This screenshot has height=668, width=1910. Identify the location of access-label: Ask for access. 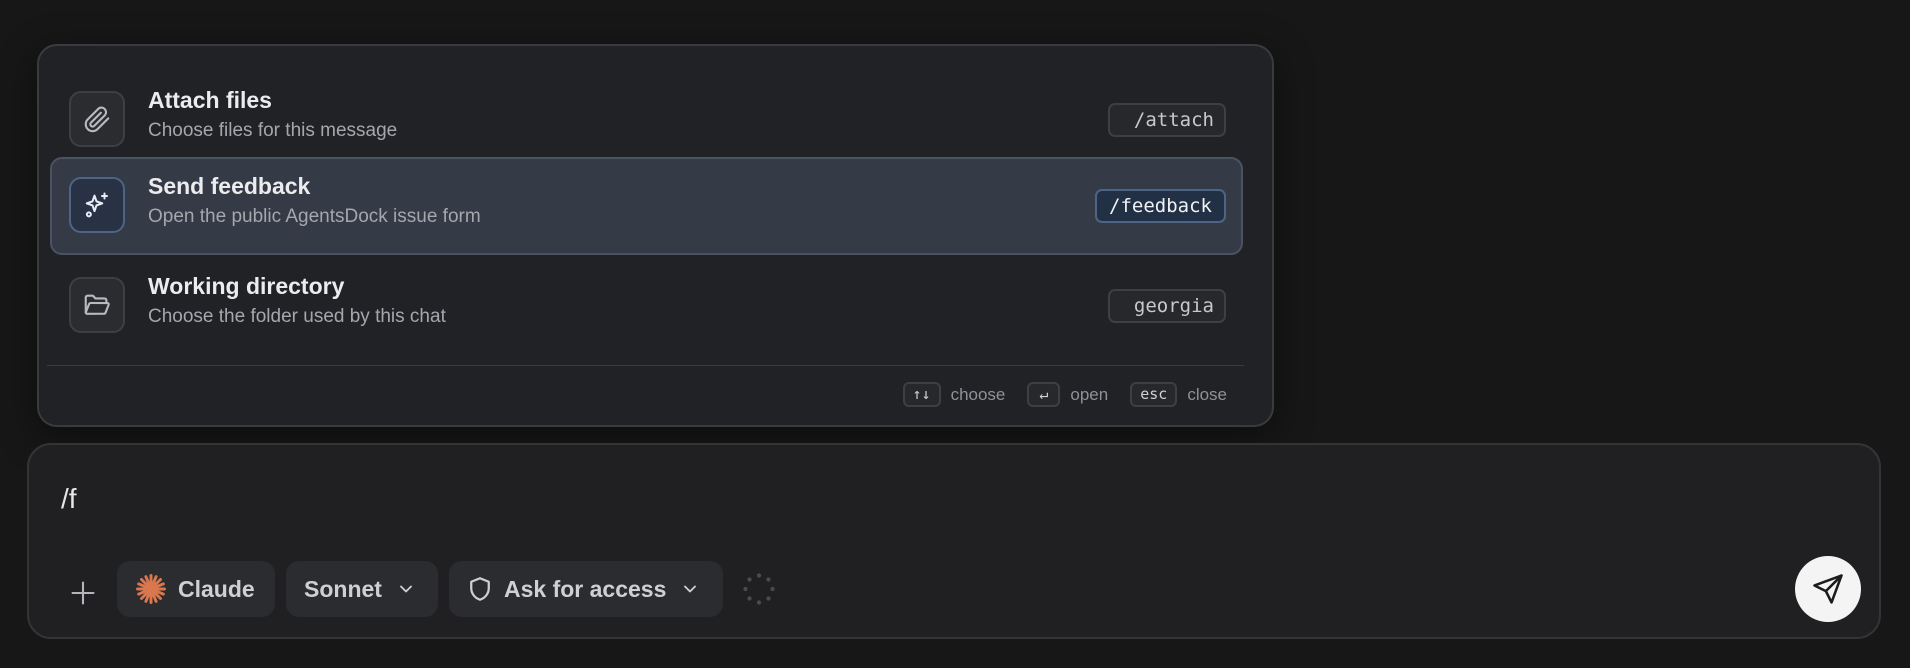
(585, 588).